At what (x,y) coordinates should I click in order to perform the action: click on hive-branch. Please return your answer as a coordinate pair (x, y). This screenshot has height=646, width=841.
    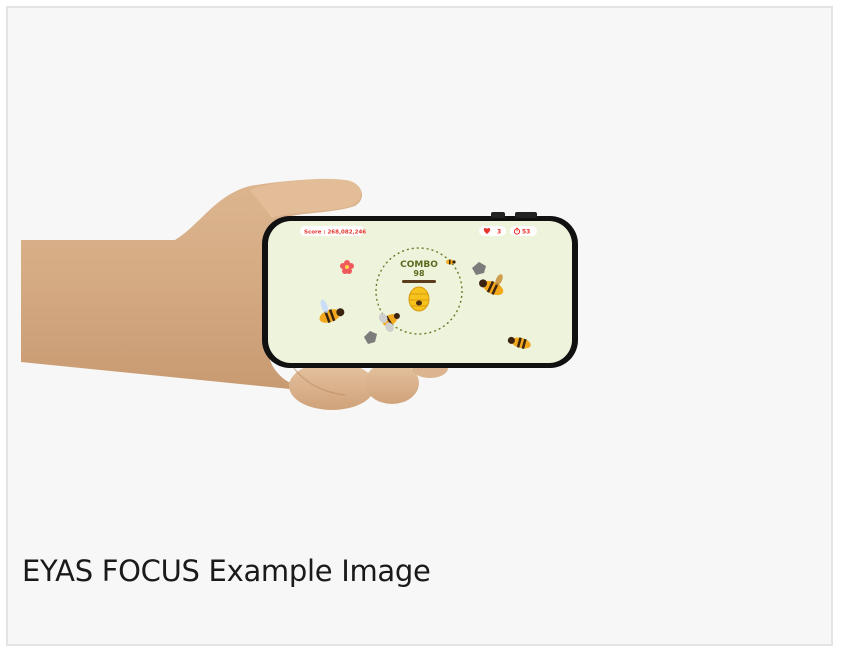
    Looking at the image, I should click on (419, 281).